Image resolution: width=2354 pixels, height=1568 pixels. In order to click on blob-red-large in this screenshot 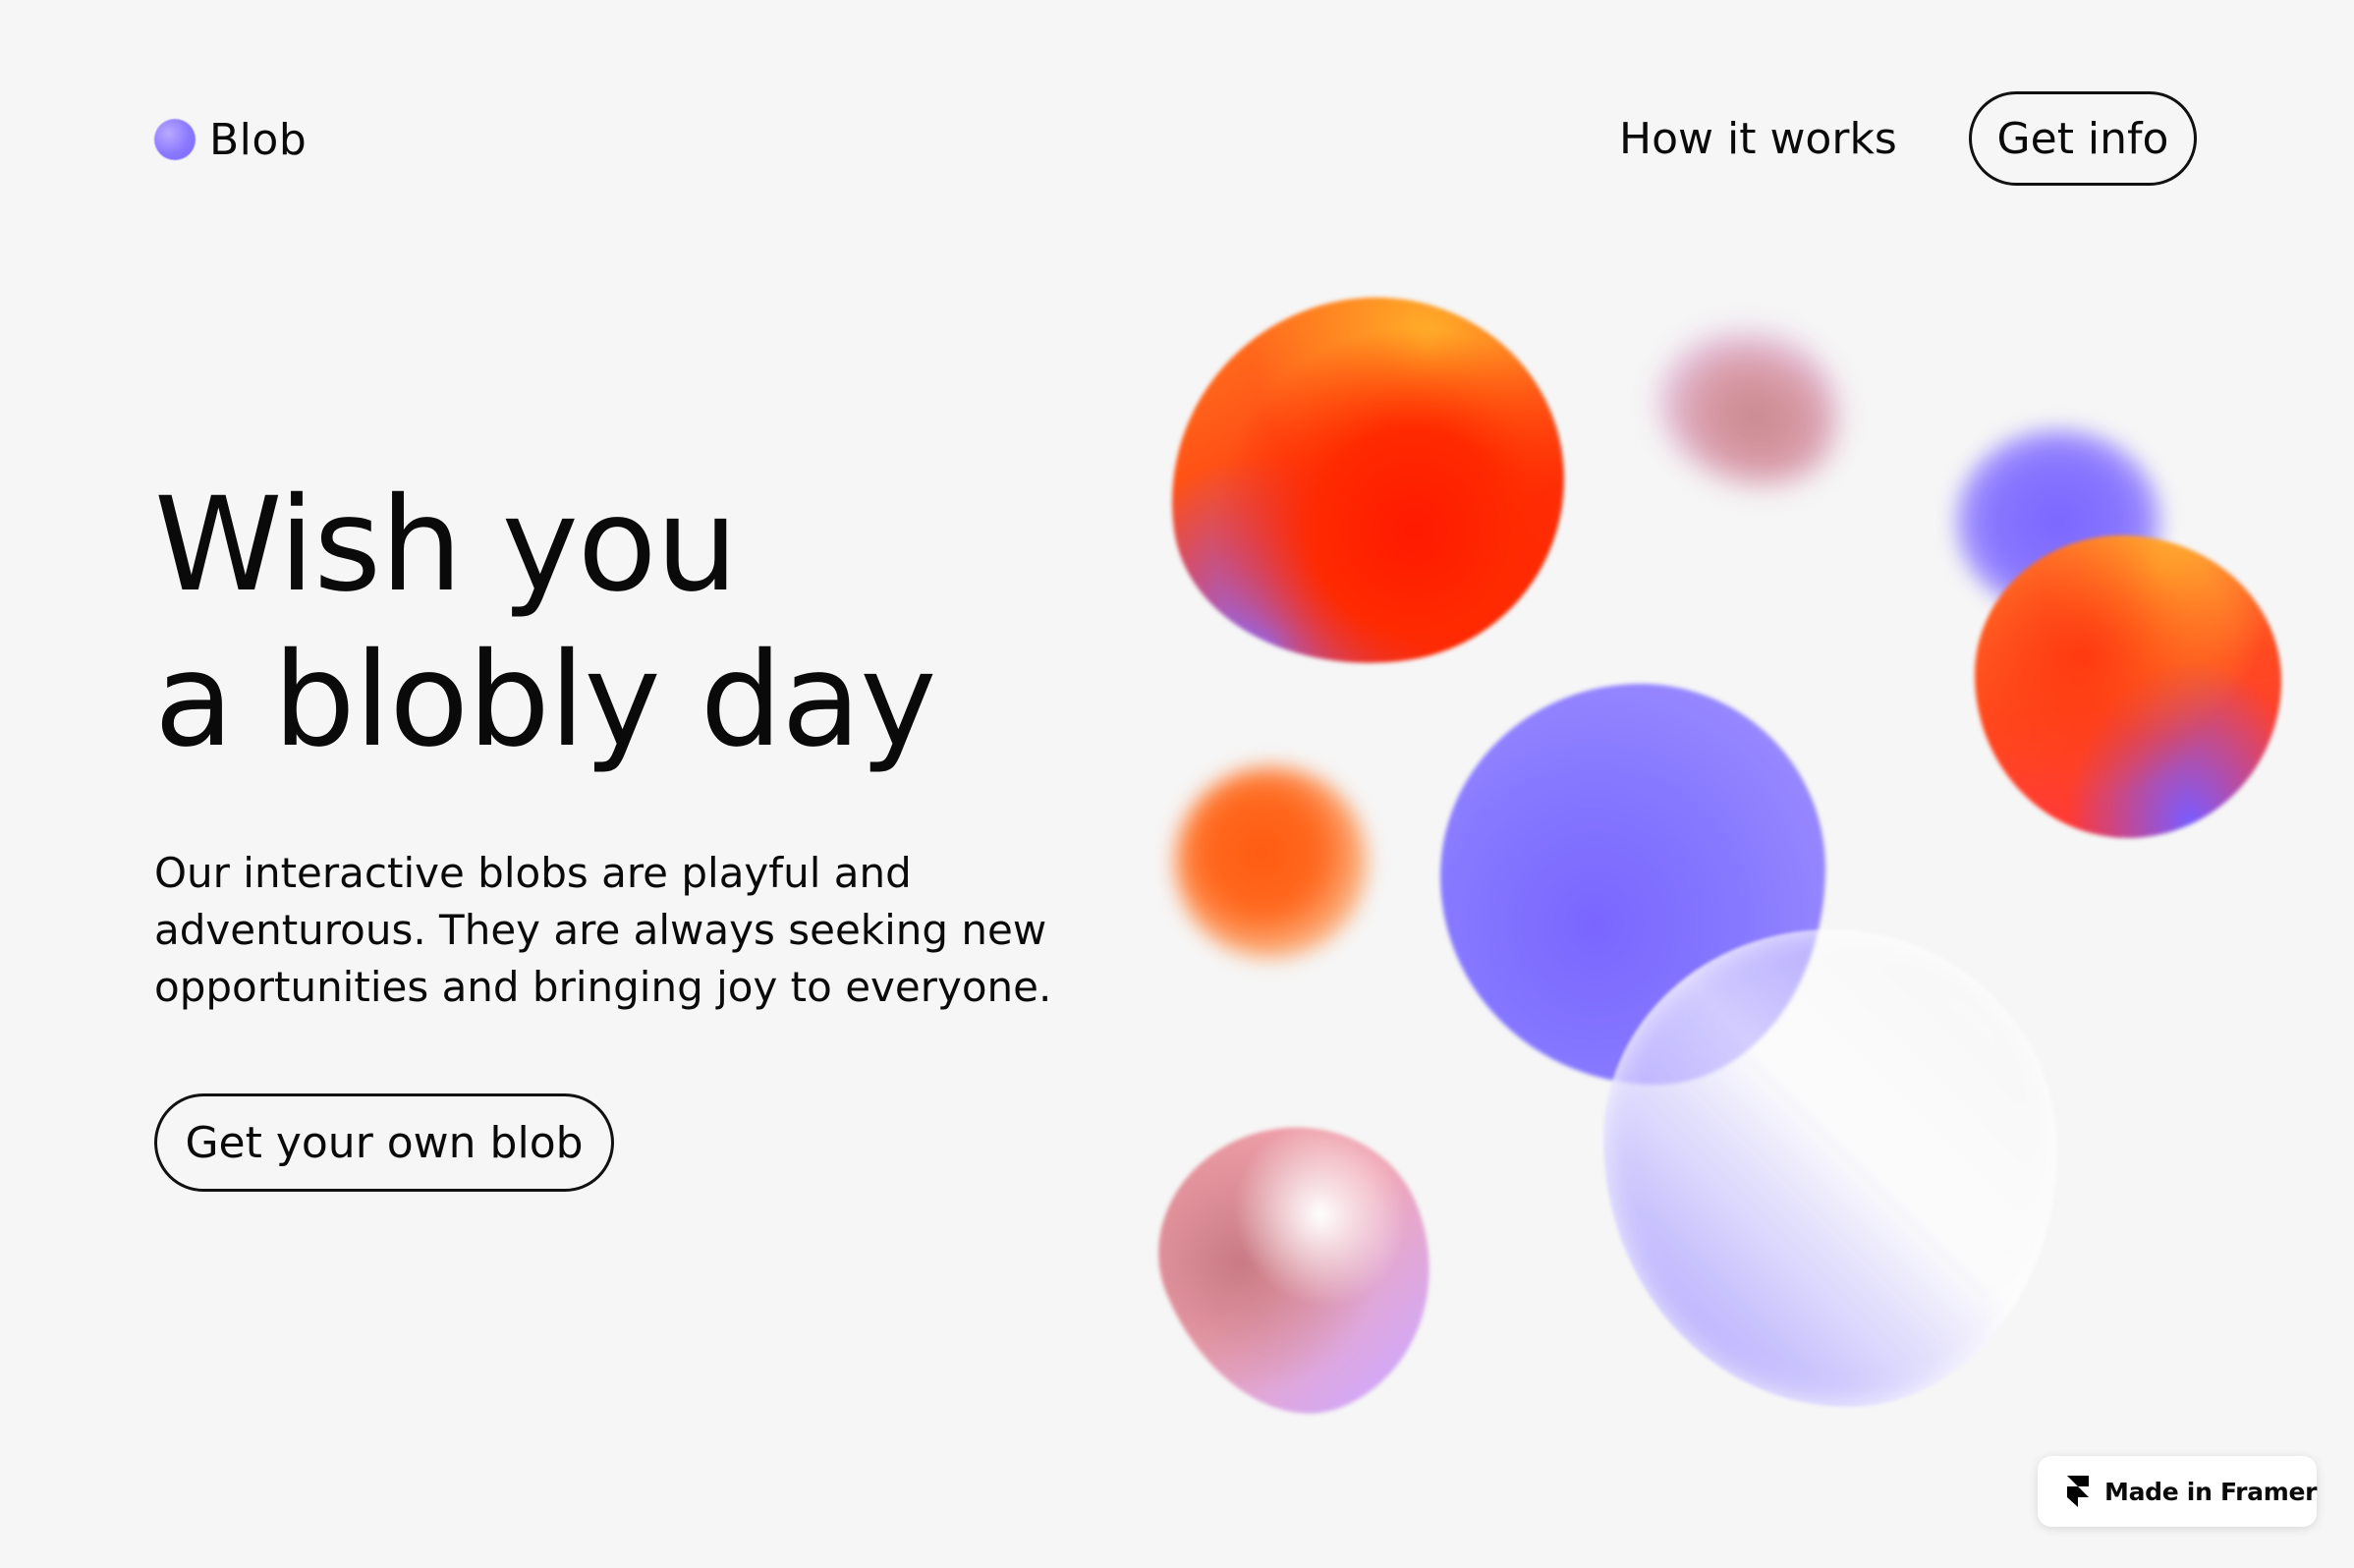, I will do `click(1367, 481)`.